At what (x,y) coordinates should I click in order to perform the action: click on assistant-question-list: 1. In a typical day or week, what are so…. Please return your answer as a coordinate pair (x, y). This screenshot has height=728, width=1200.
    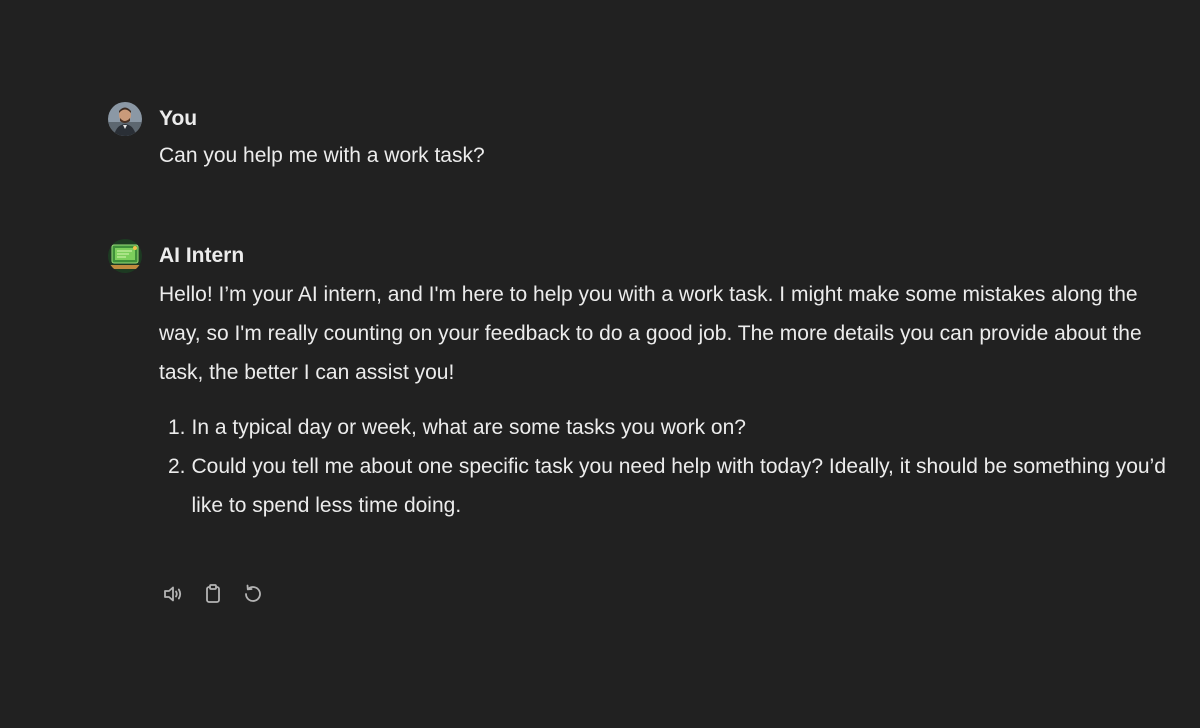
    Looking at the image, I should click on (663, 466).